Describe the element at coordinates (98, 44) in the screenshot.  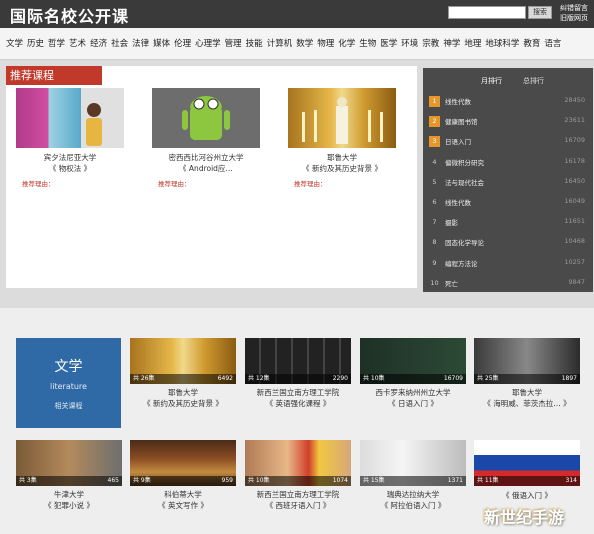
I see `category-link: 经济` at that location.